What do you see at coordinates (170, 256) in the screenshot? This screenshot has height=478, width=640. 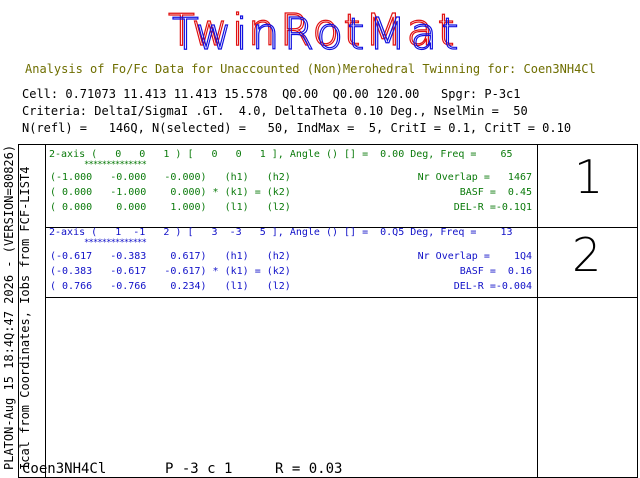 I see `solution-2-row-1: (-0.617 -0.383 0.617) (h1) (h2)` at bounding box center [170, 256].